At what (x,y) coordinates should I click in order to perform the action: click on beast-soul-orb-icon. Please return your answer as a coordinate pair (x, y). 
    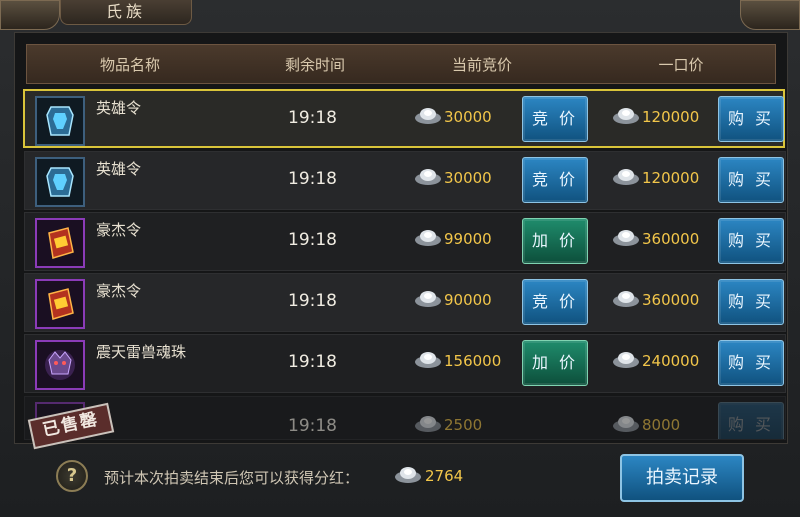
    Looking at the image, I should click on (60, 365).